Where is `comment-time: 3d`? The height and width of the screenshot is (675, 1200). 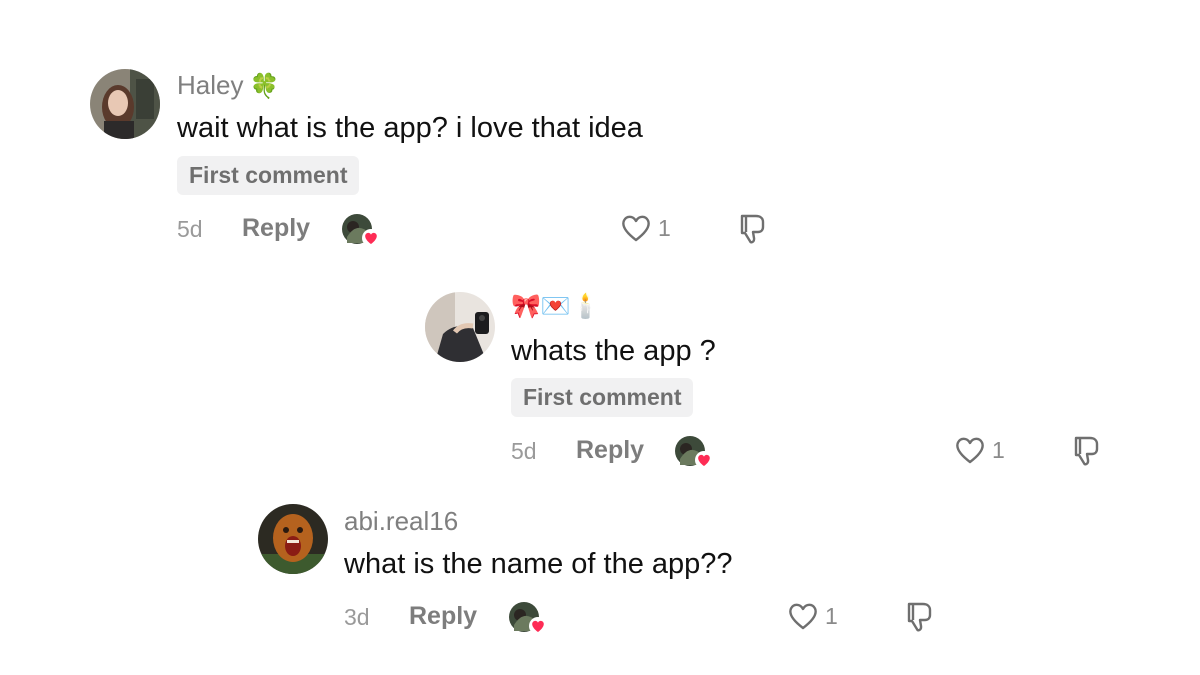 comment-time: 3d is located at coordinates (357, 617).